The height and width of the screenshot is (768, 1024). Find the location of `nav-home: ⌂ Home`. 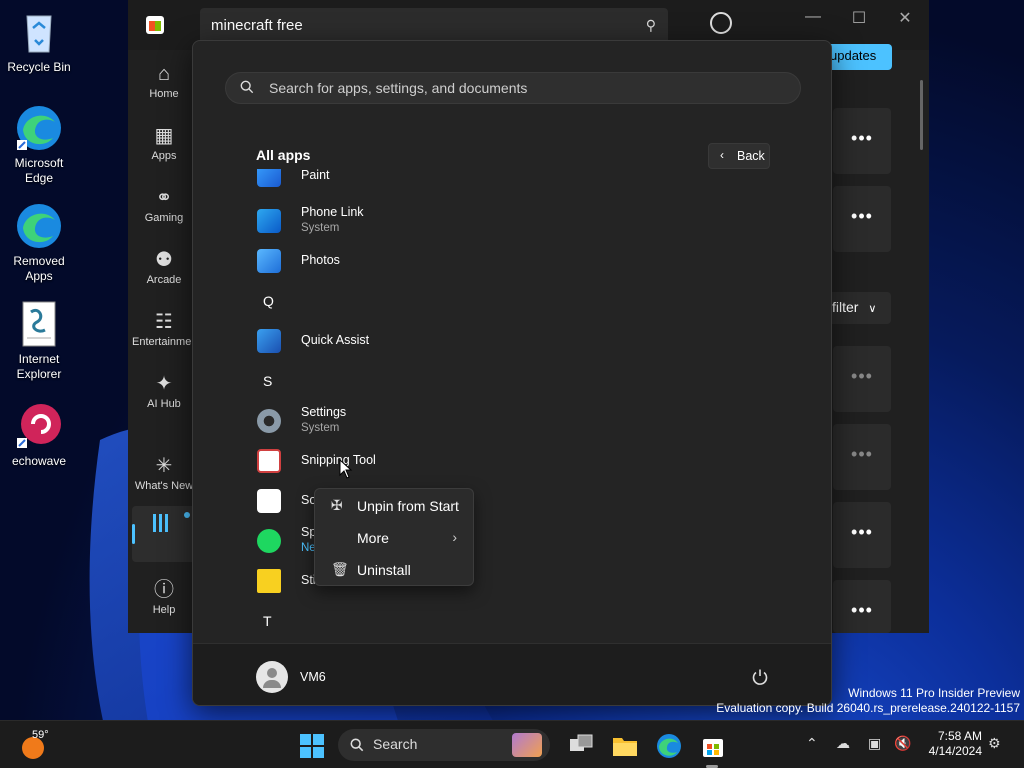

nav-home: ⌂ Home is located at coordinates (164, 80).